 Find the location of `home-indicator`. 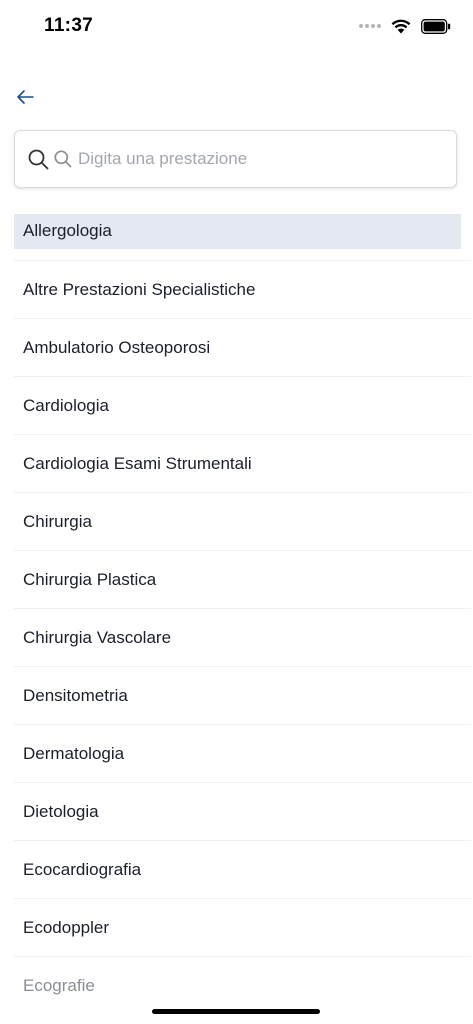

home-indicator is located at coordinates (236, 1011).